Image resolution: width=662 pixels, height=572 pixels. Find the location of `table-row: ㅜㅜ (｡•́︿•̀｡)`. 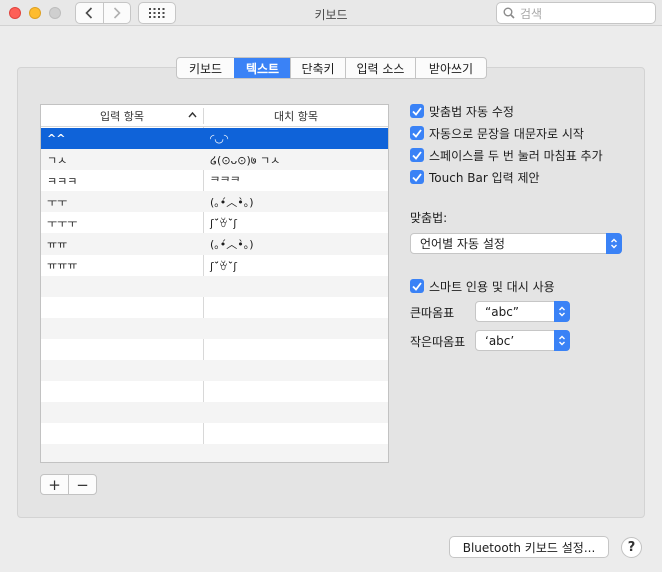

table-row: ㅜㅜ (｡•́︿•̀｡) is located at coordinates (214, 202).